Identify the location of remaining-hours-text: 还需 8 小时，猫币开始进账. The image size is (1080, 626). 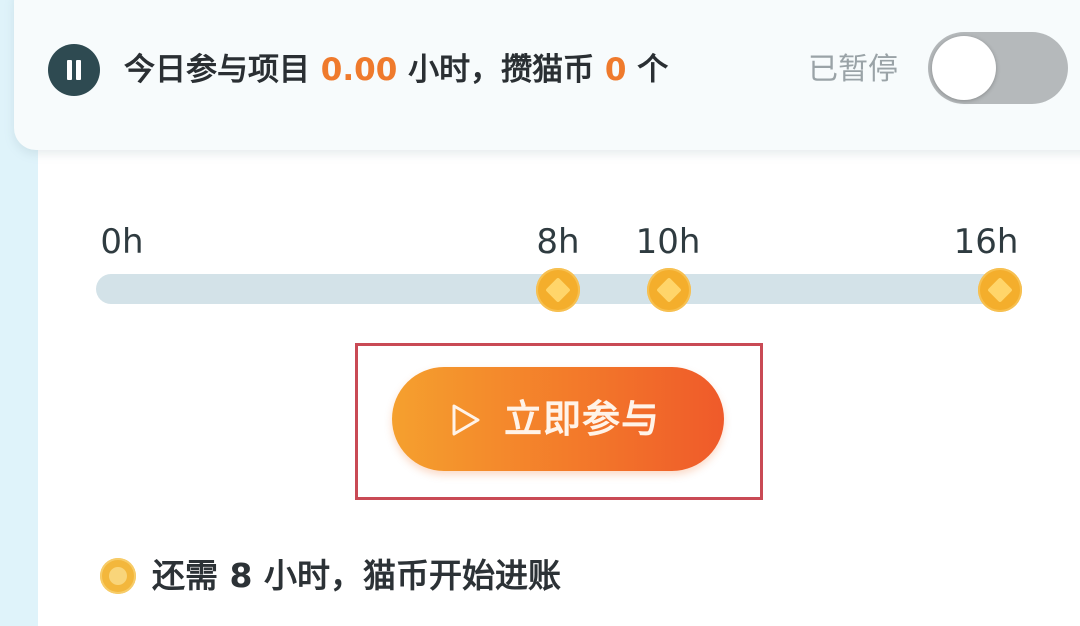
(356, 575).